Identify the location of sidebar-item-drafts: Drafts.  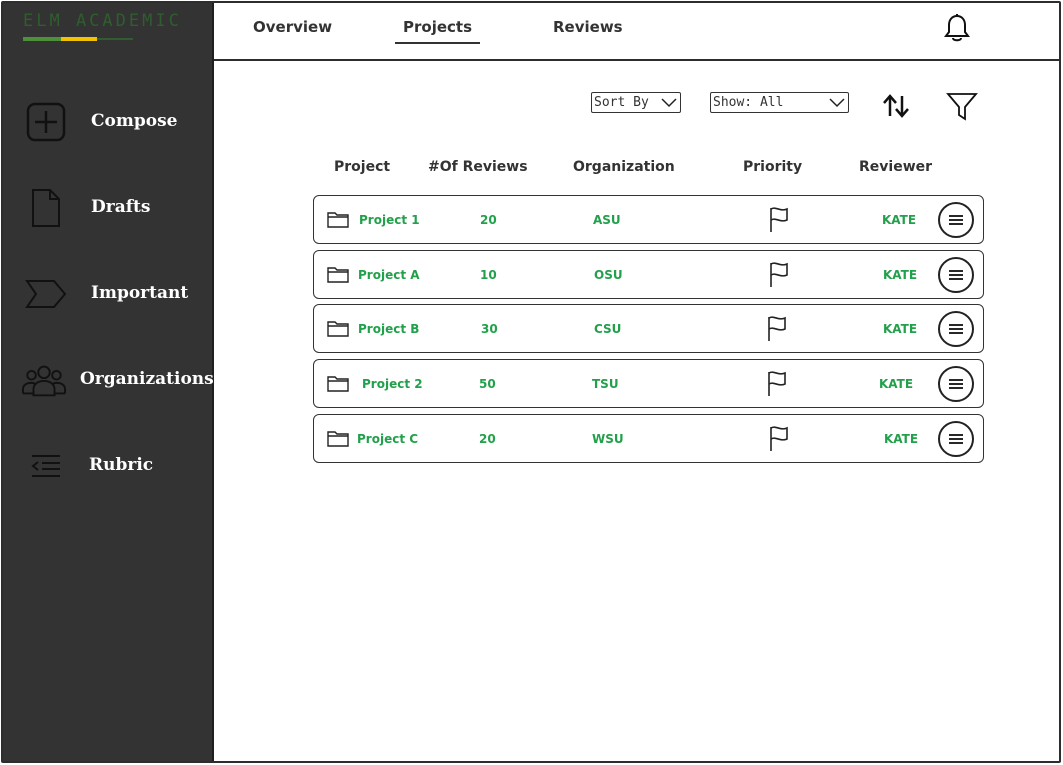
(108, 208).